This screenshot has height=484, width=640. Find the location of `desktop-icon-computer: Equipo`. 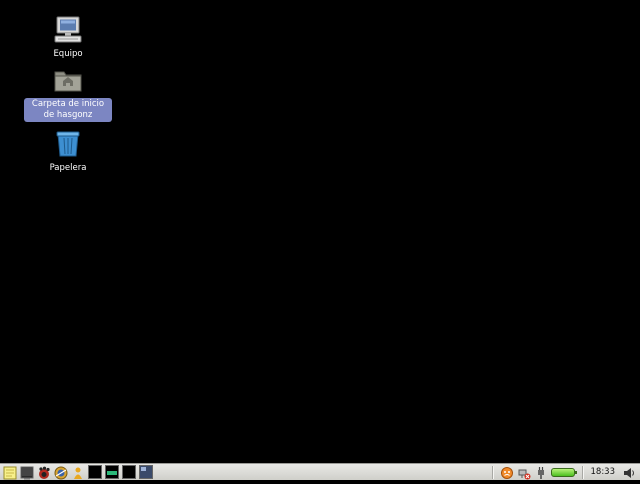

desktop-icon-computer: Equipo is located at coordinates (68, 37).